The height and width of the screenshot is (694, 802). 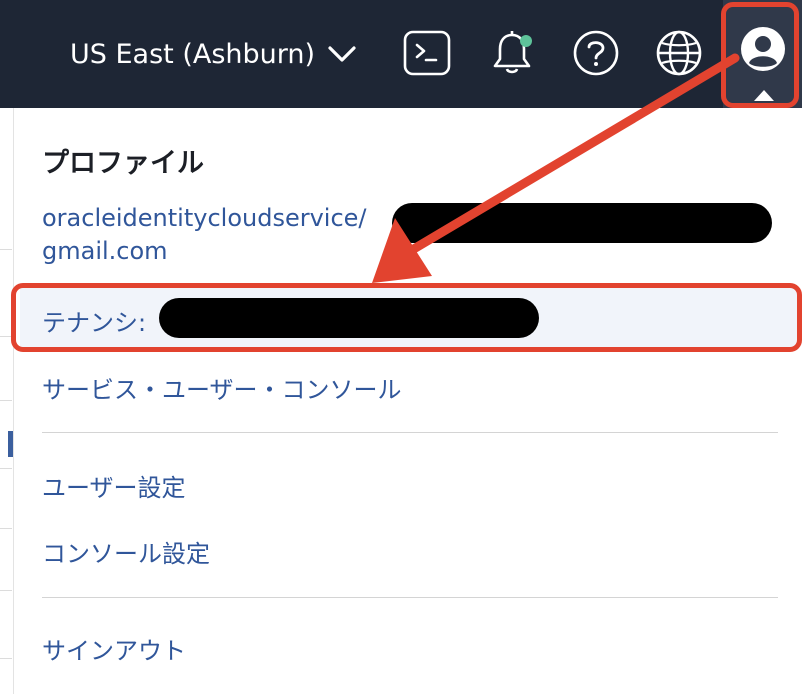 What do you see at coordinates (105, 251) in the screenshot?
I see `account-suffix: gmail.com` at bounding box center [105, 251].